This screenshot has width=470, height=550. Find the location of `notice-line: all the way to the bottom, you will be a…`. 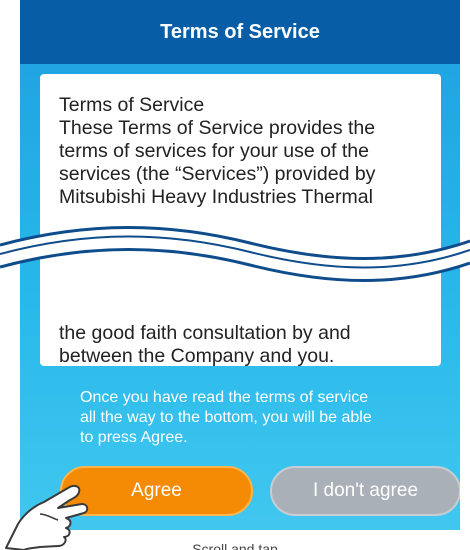

notice-line: all the way to the bottom, you will be a… is located at coordinates (226, 417).